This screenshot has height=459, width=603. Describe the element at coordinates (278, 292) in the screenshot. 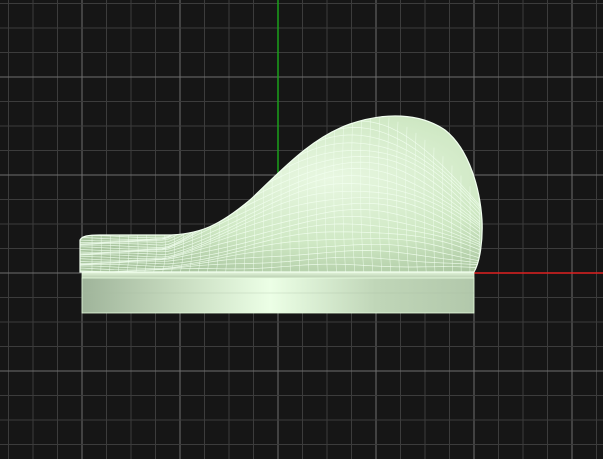

I see `base-slab` at that location.